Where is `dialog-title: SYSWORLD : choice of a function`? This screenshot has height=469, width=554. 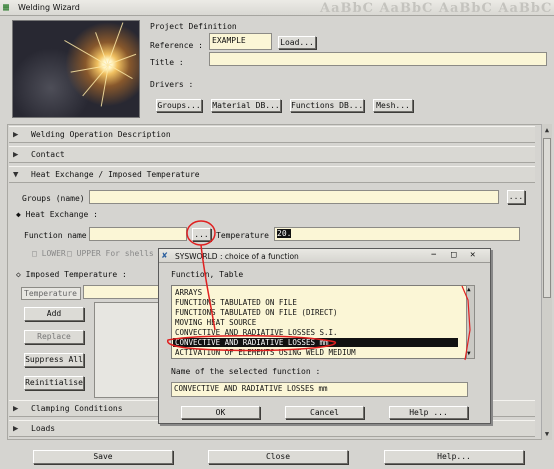
dialog-title: SYSWORLD : choice of a function is located at coordinates (237, 256).